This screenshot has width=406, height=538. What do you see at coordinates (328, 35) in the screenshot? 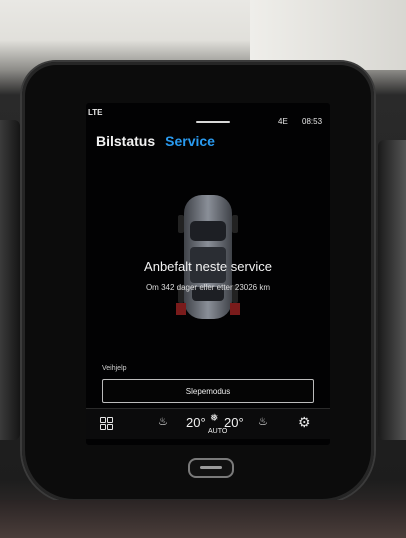
I see `ceiling-panel` at bounding box center [328, 35].